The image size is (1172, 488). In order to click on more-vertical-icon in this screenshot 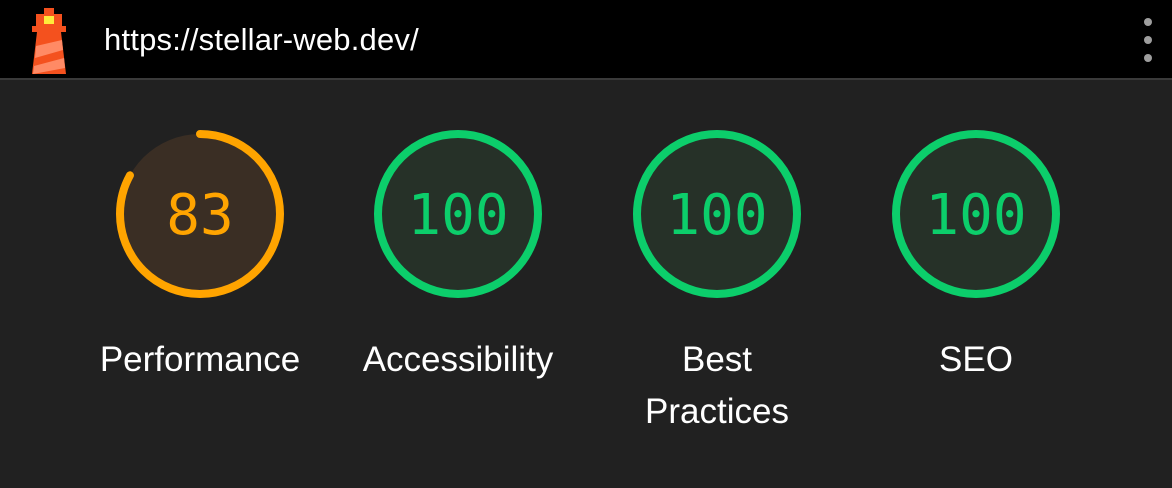, I will do `click(1148, 40)`.